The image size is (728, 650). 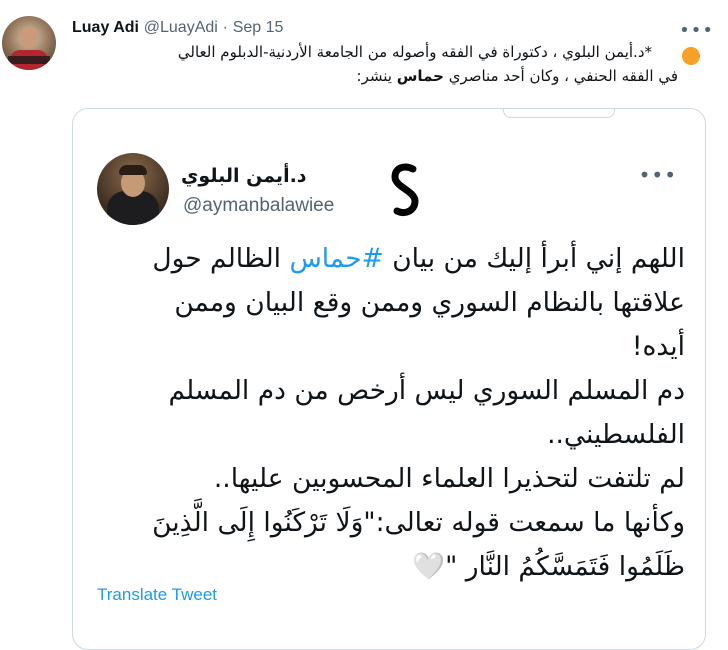 What do you see at coordinates (133, 170) in the screenshot?
I see `avatar-hair` at bounding box center [133, 170].